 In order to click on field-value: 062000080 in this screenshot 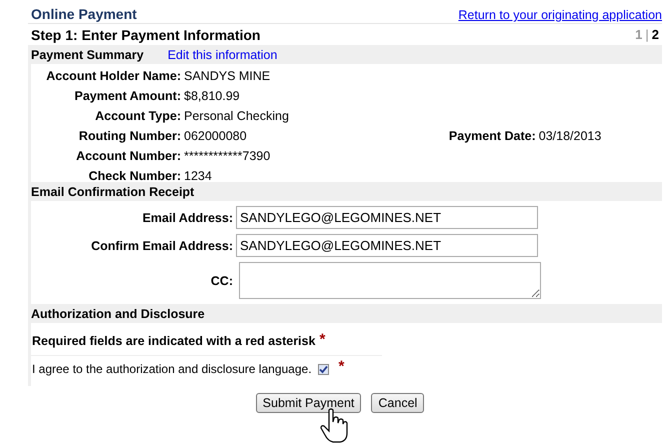, I will do `click(216, 136)`.